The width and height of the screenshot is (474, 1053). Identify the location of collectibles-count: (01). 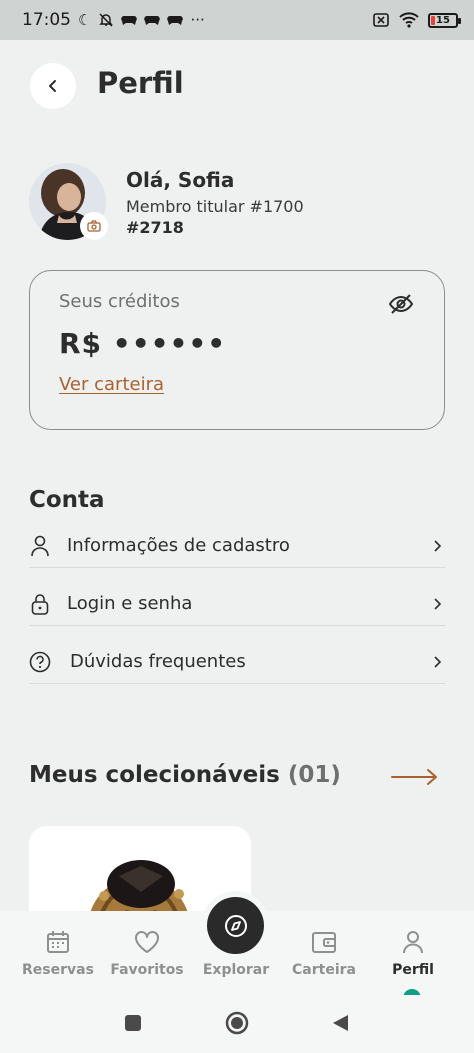
(314, 775).